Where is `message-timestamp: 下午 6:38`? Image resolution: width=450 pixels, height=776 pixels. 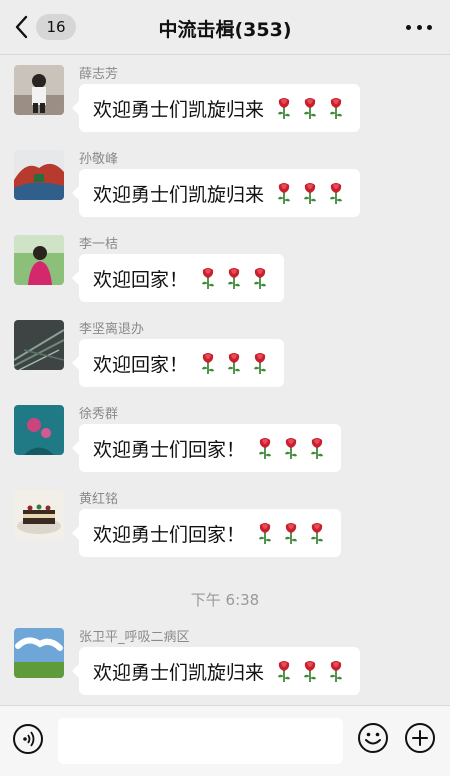
message-timestamp: 下午 6:38 is located at coordinates (225, 600).